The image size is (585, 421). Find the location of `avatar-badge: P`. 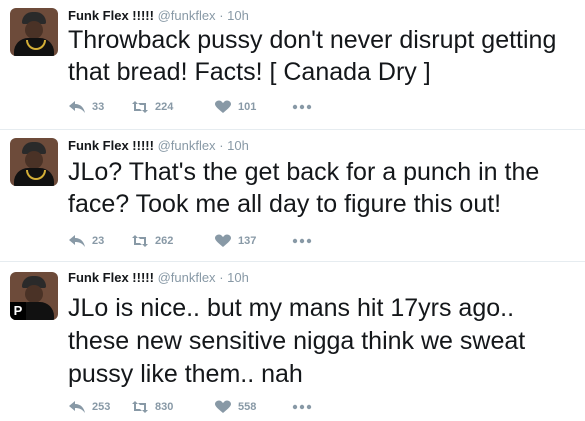

avatar-badge: P is located at coordinates (18, 311).